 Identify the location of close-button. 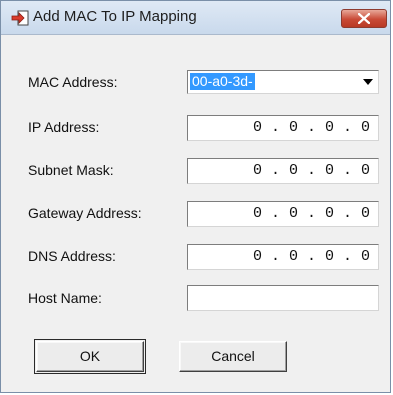
(364, 18).